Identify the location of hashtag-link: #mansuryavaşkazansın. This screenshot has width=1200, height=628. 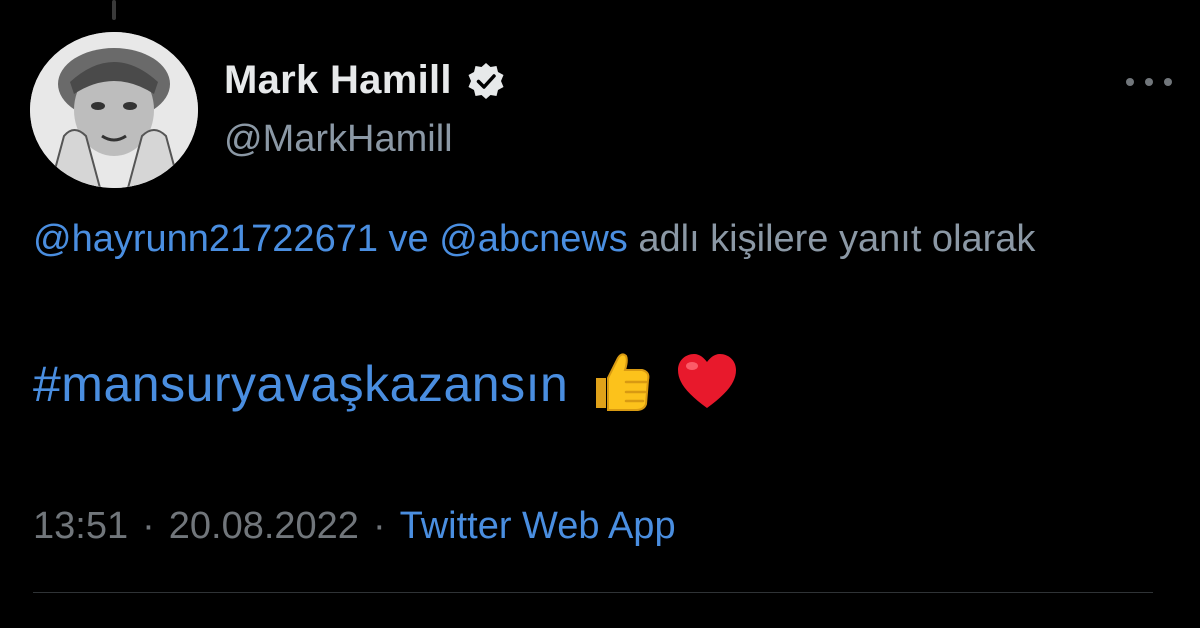
(300, 384).